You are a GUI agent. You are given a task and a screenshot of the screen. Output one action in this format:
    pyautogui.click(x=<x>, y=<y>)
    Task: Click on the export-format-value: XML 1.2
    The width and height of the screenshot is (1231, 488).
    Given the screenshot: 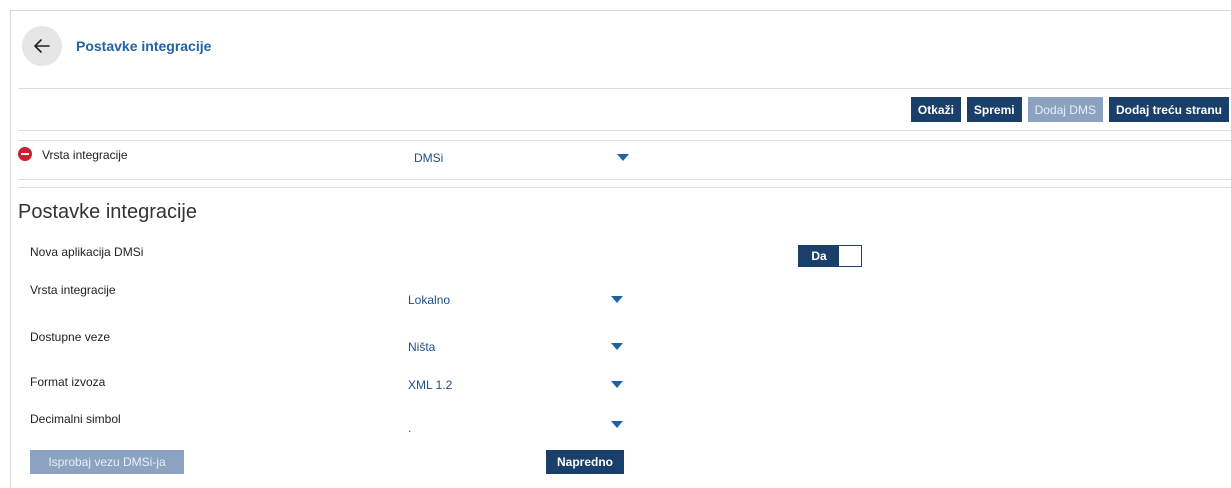 What is the action you would take?
    pyautogui.click(x=430, y=385)
    